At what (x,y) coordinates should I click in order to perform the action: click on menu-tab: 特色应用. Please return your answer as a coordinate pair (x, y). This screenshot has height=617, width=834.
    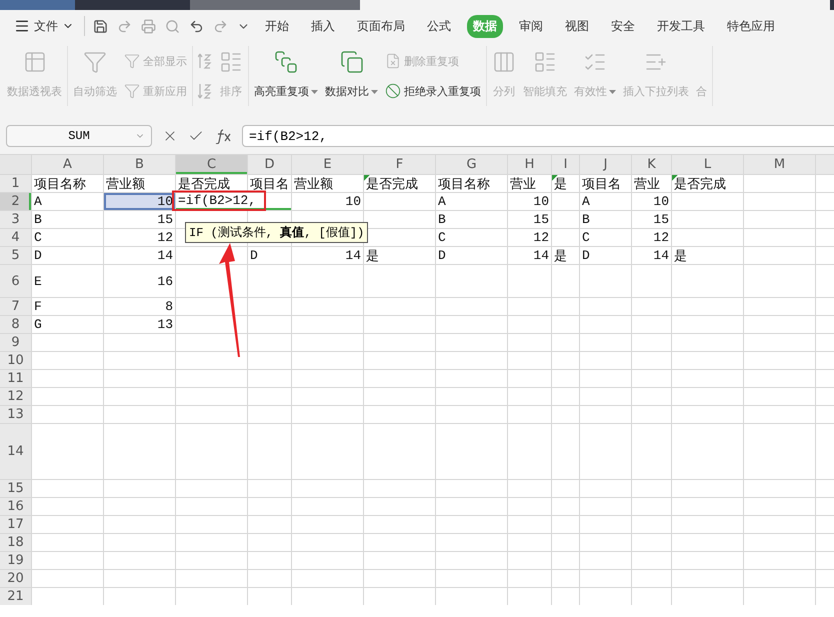
    Looking at the image, I should click on (751, 26).